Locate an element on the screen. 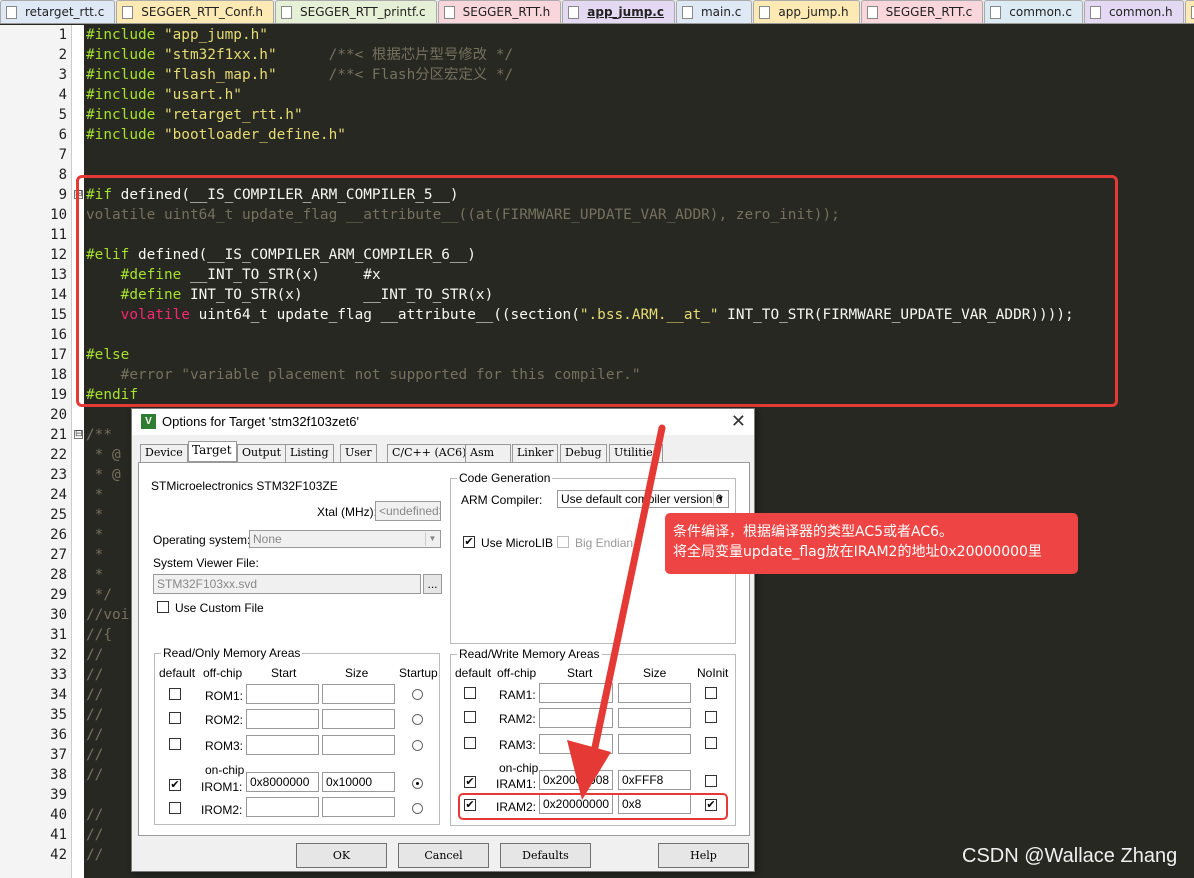 The image size is (1194, 878). tab-common-c: common.c is located at coordinates (1033, 11).